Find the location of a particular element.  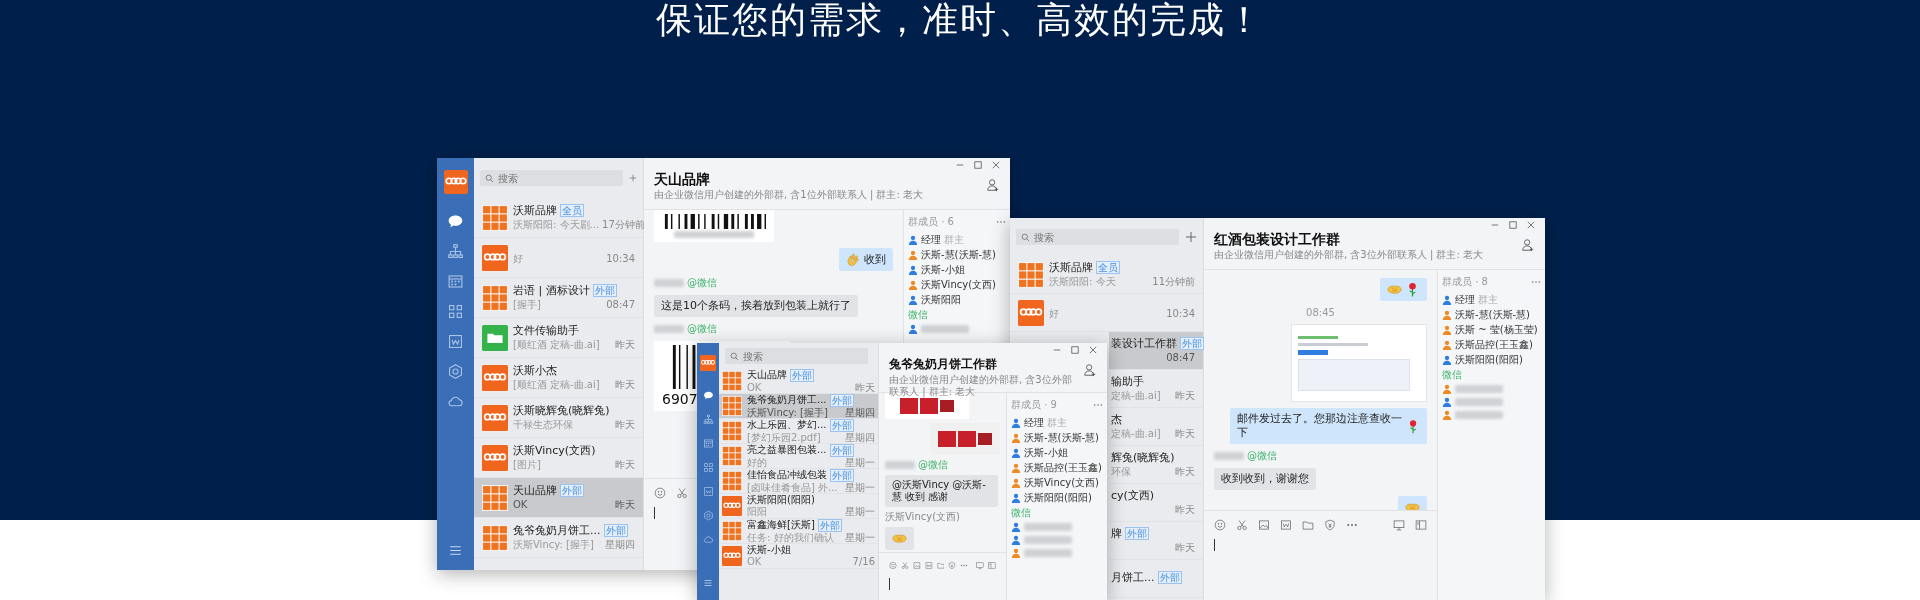

conversation-item: 岩语 | 酒标设计 外部 [握手] 08:47 is located at coordinates (558, 298).